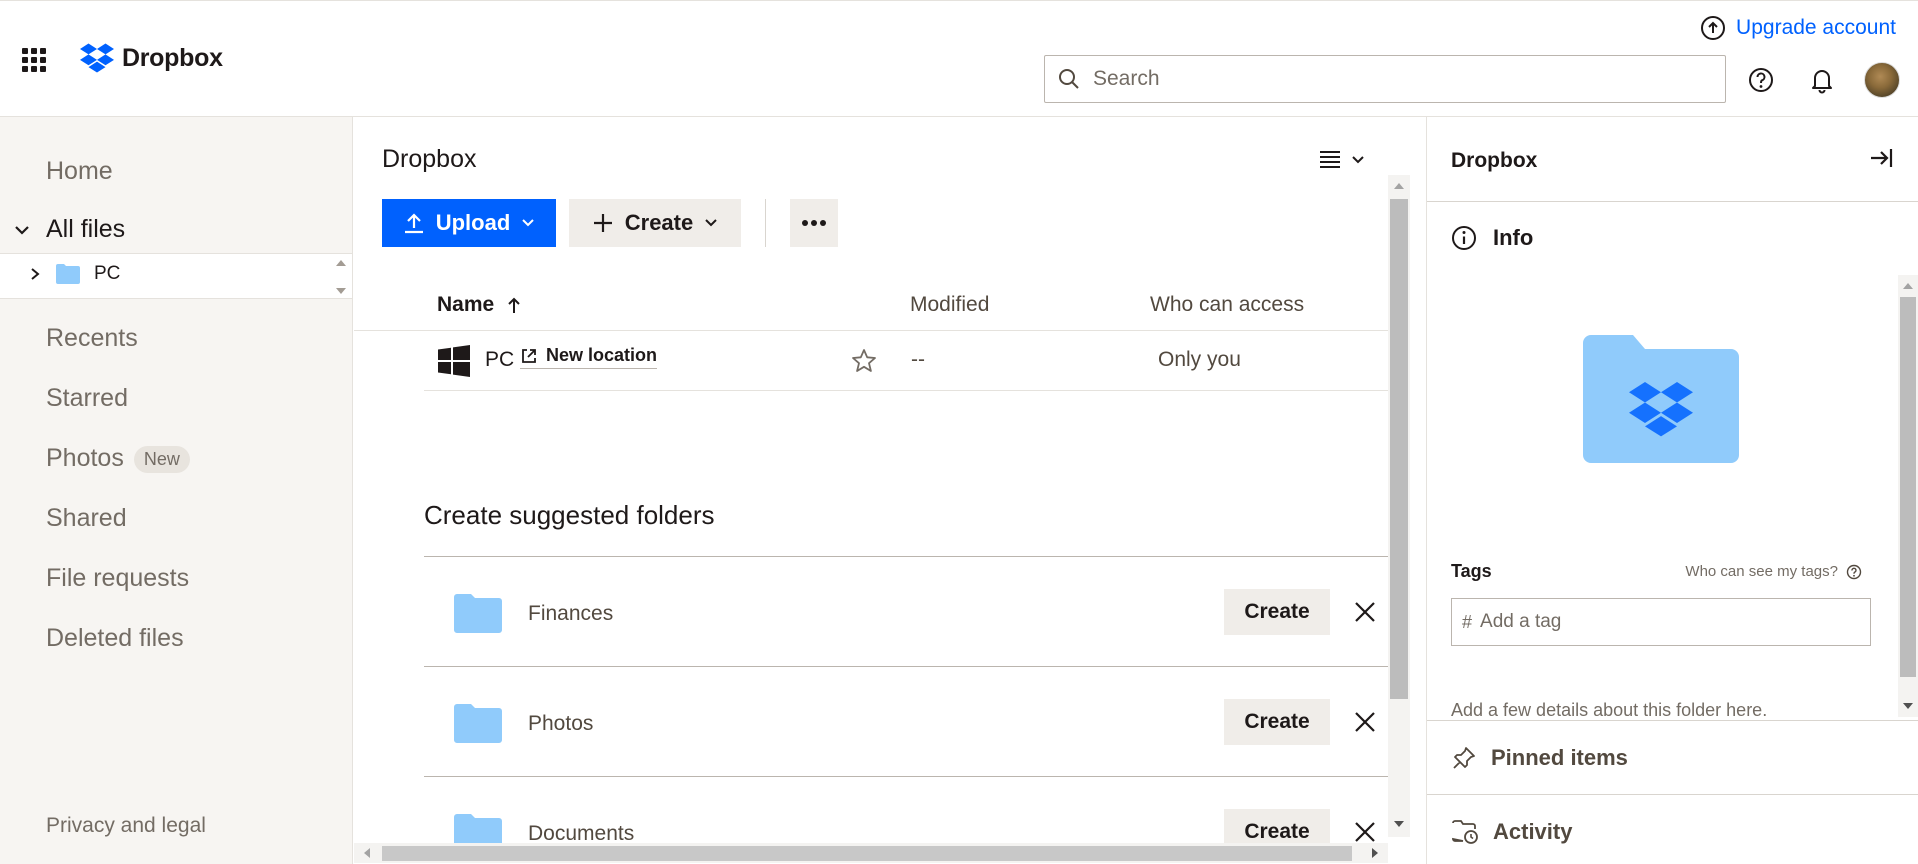 The width and height of the screenshot is (1918, 864). What do you see at coordinates (906, 721) in the screenshot?
I see `suggested-folder-row: Photos Create` at bounding box center [906, 721].